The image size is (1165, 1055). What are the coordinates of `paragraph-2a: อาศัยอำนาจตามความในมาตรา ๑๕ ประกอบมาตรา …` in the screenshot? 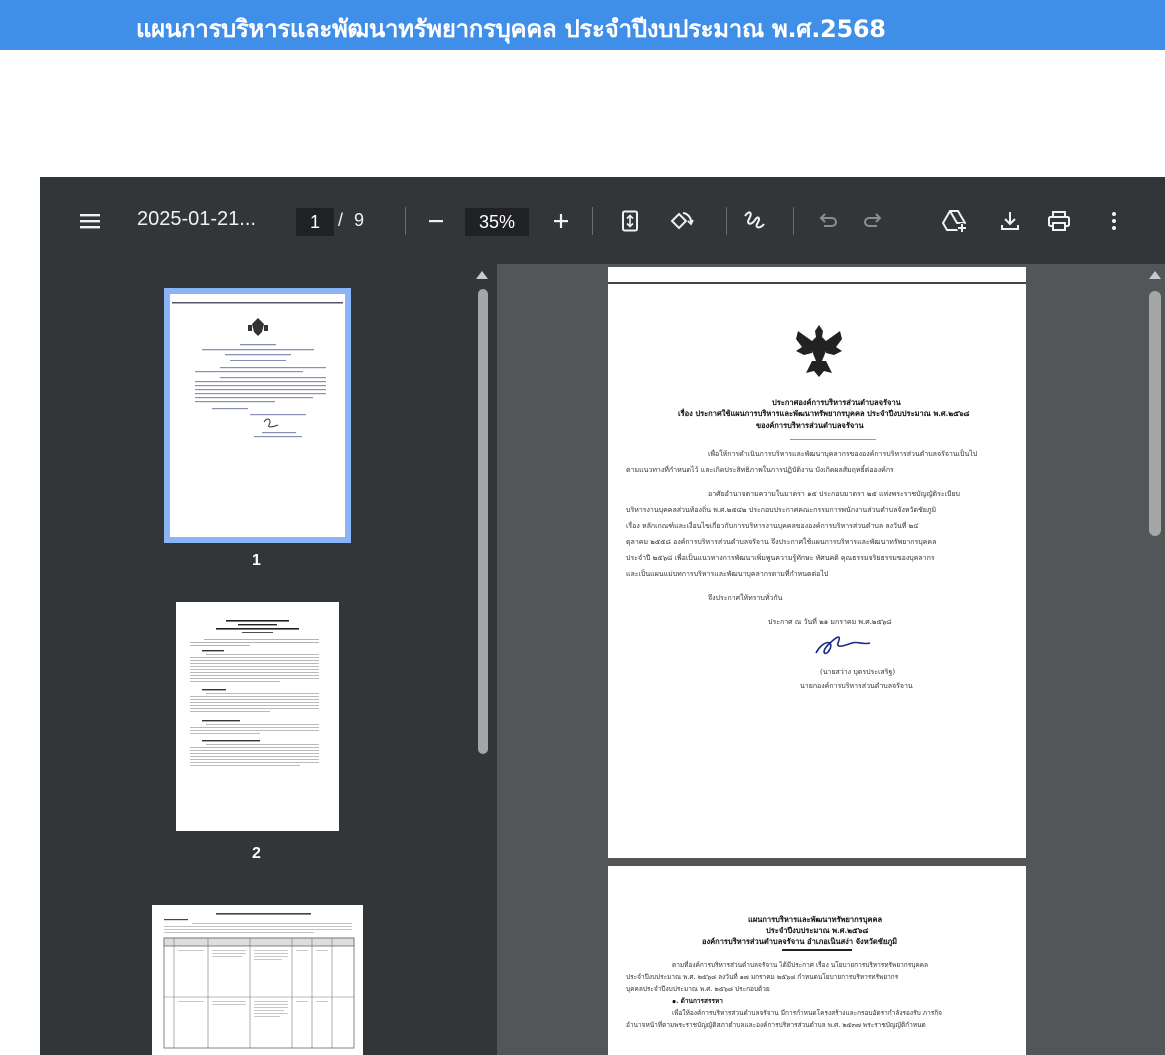 It's located at (834, 494).